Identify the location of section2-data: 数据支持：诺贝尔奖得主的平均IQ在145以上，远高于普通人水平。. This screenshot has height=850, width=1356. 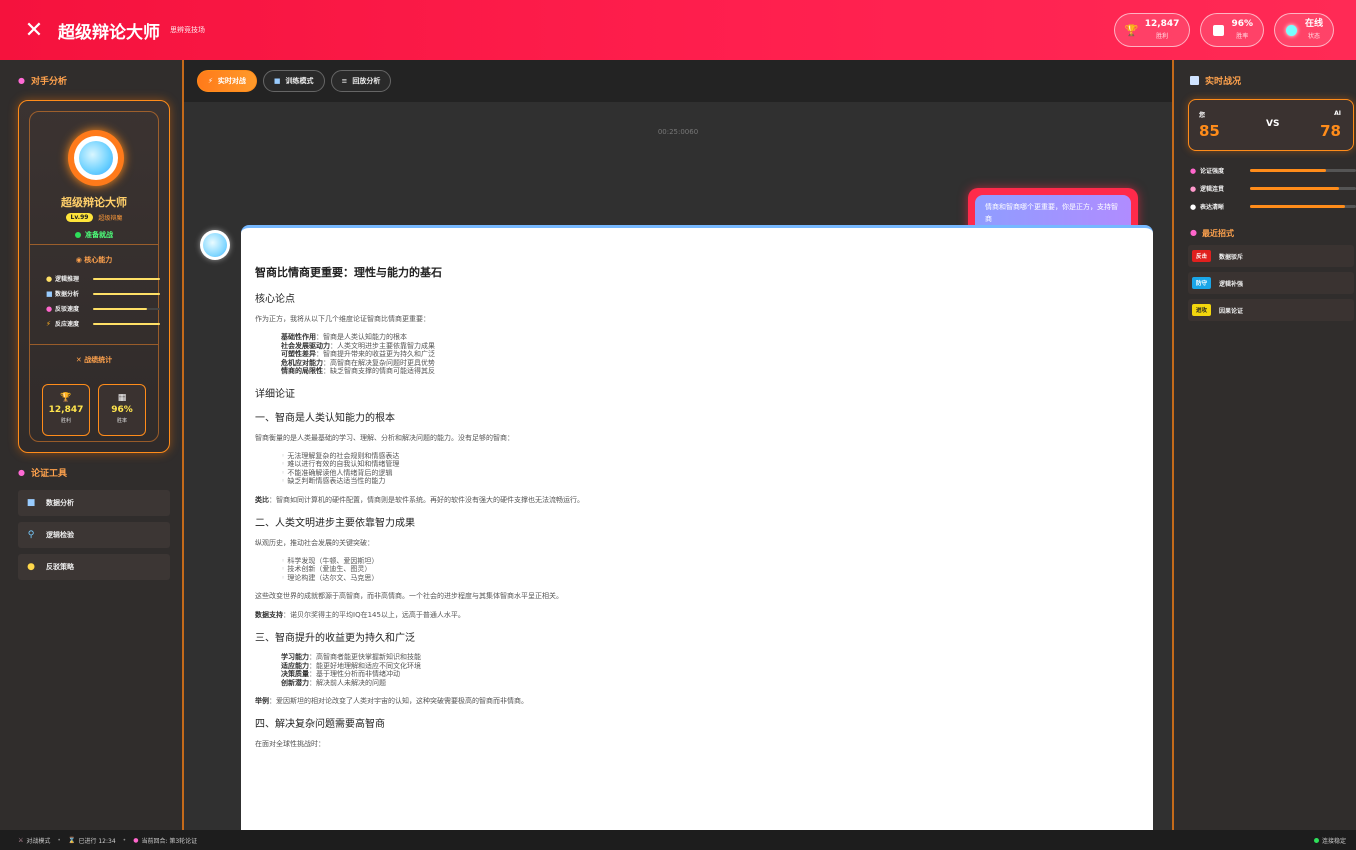
(360, 615).